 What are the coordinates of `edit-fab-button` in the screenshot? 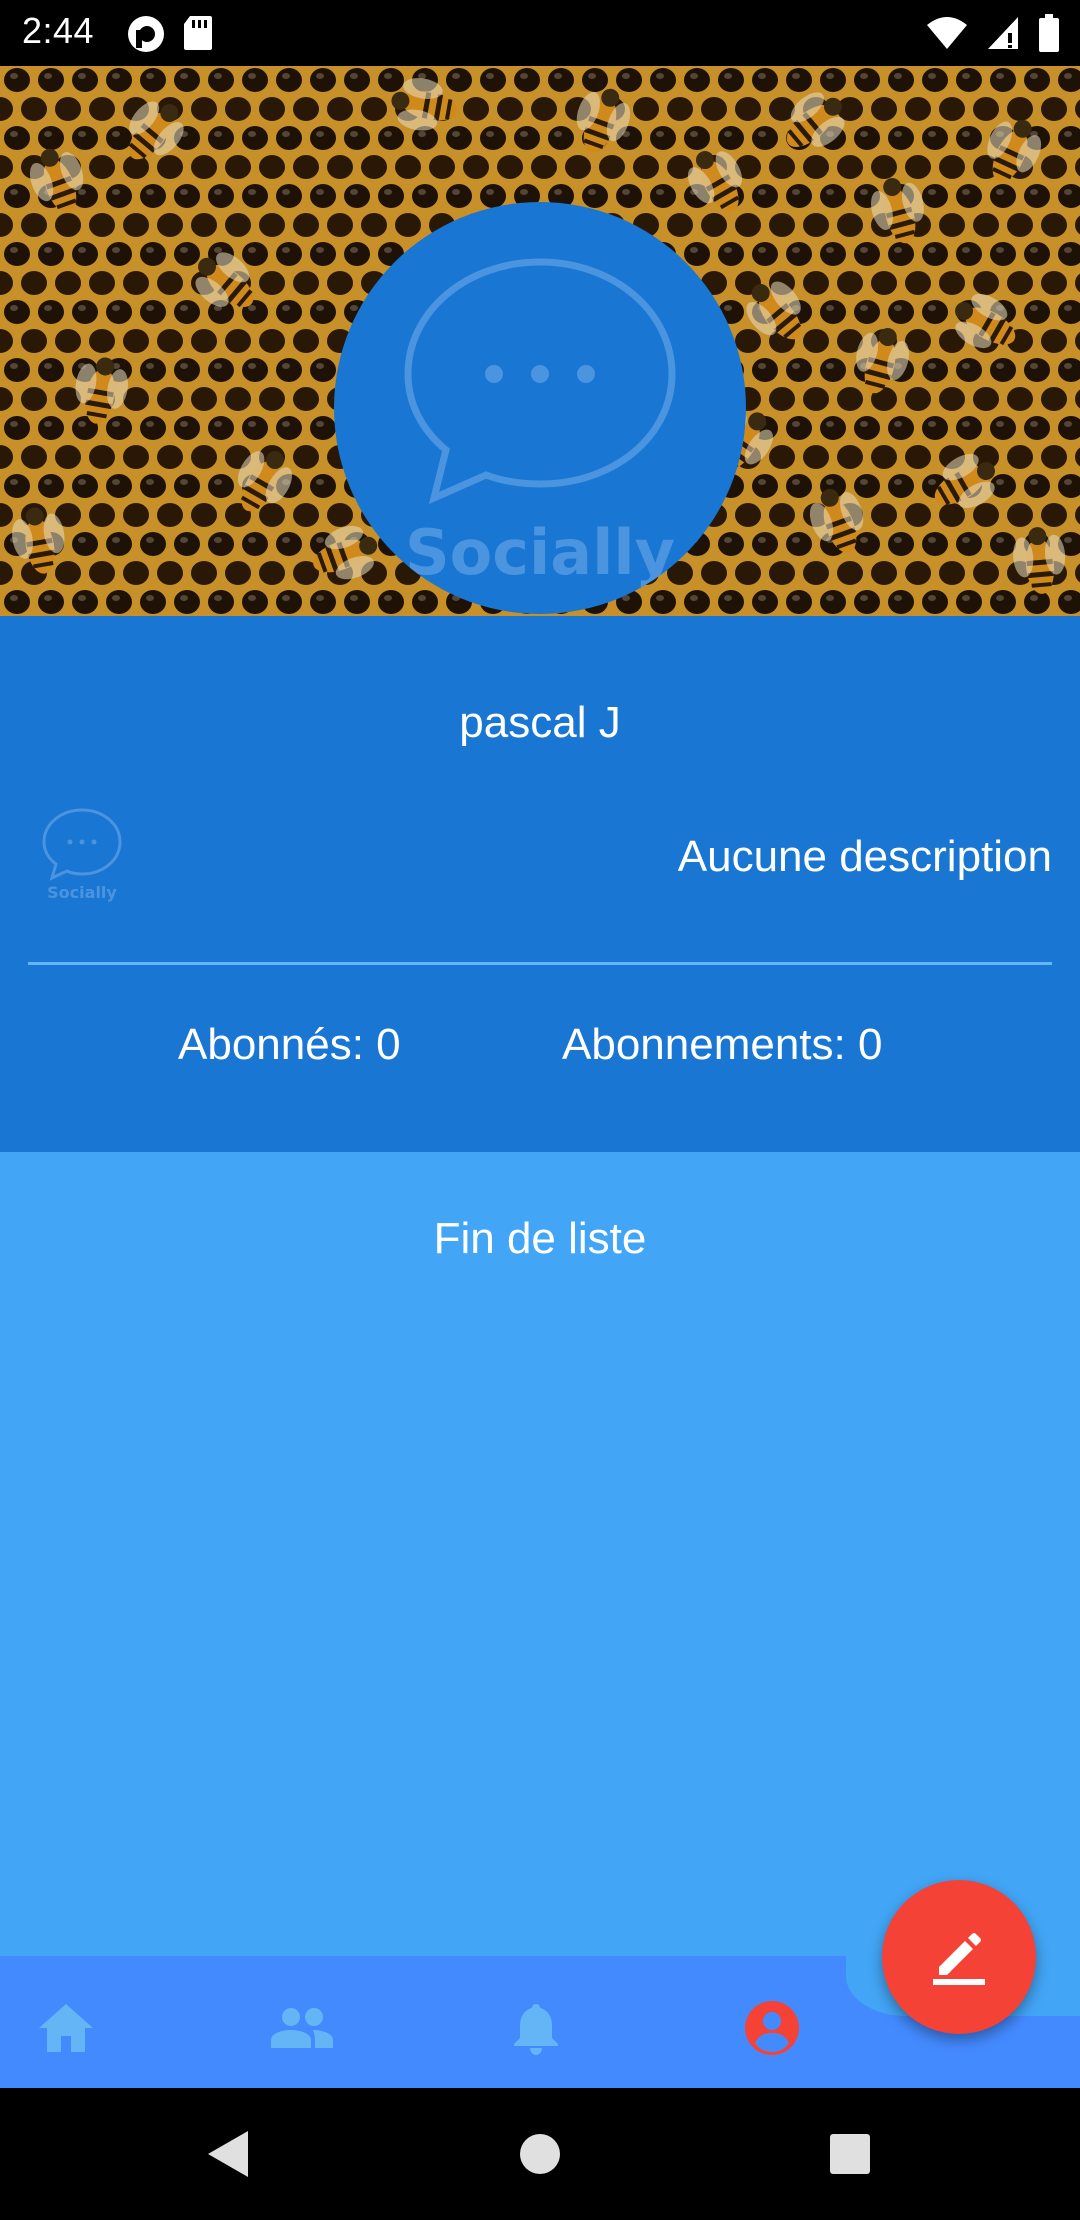 It's located at (959, 1957).